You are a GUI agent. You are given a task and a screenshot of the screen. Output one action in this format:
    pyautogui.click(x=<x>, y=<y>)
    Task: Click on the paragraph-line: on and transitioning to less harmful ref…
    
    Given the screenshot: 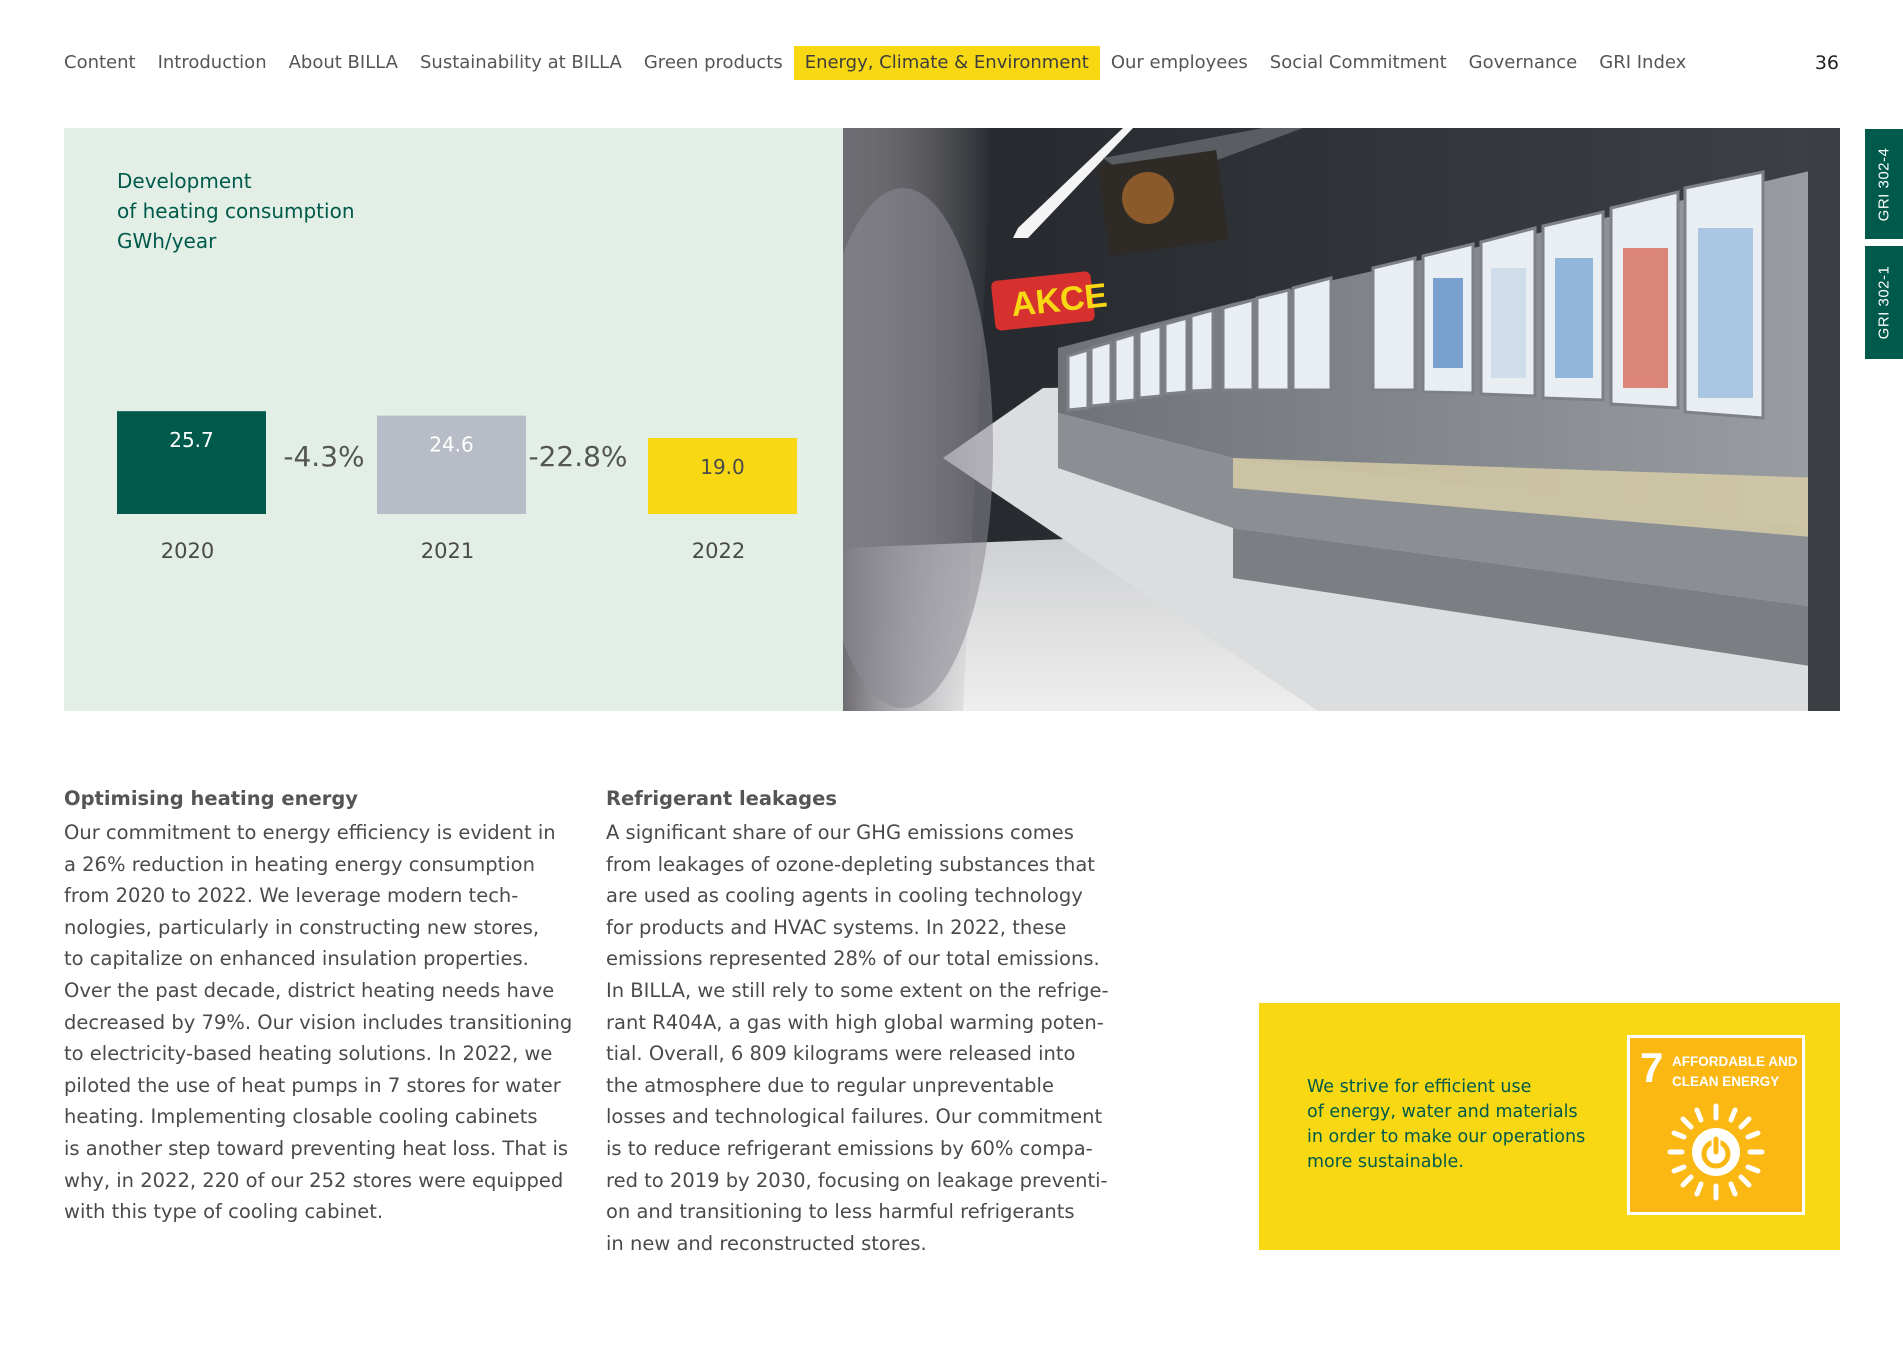 What is the action you would take?
    pyautogui.click(x=840, y=1212)
    